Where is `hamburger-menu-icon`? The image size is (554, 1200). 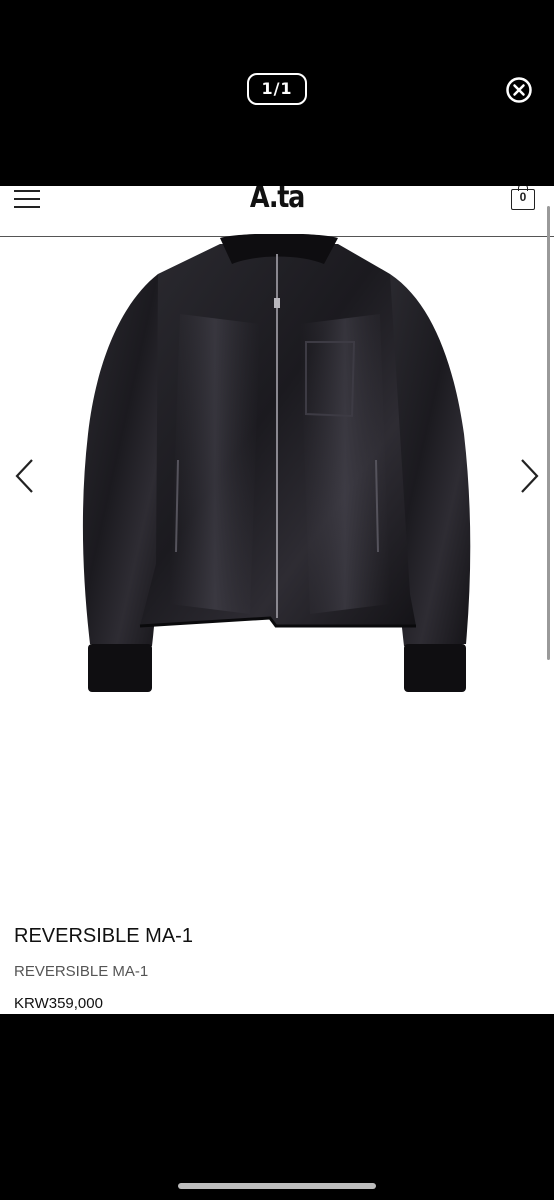 hamburger-menu-icon is located at coordinates (27, 199).